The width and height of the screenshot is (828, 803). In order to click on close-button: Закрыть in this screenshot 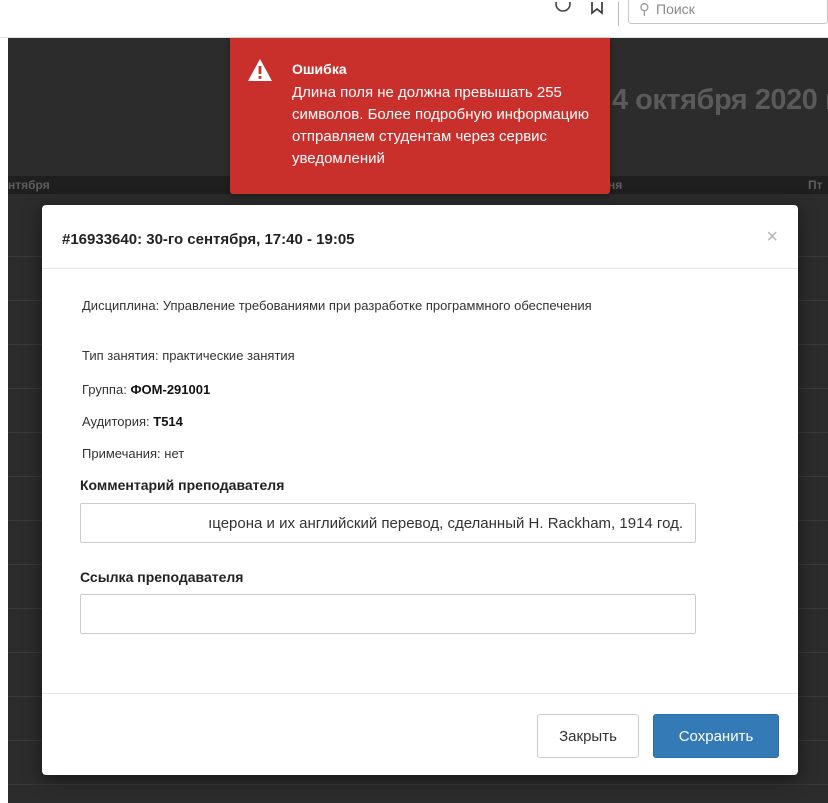, I will do `click(588, 736)`.